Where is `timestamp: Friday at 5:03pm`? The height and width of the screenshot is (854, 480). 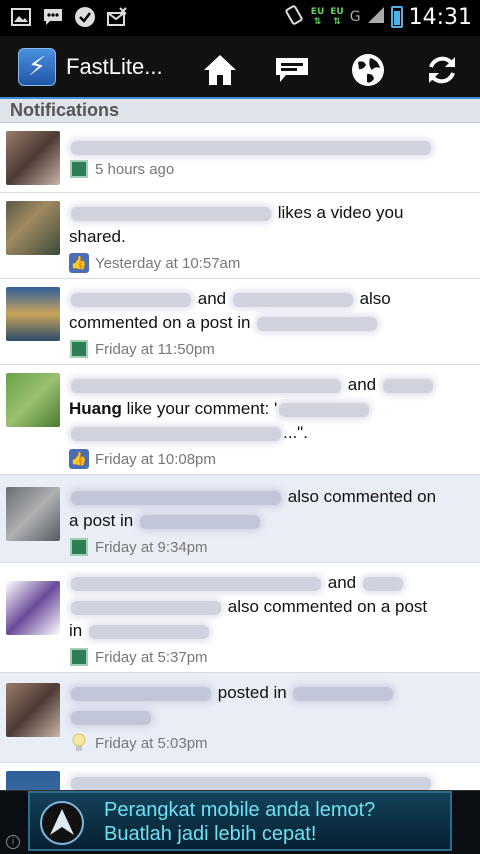 timestamp: Friday at 5:03pm is located at coordinates (151, 743).